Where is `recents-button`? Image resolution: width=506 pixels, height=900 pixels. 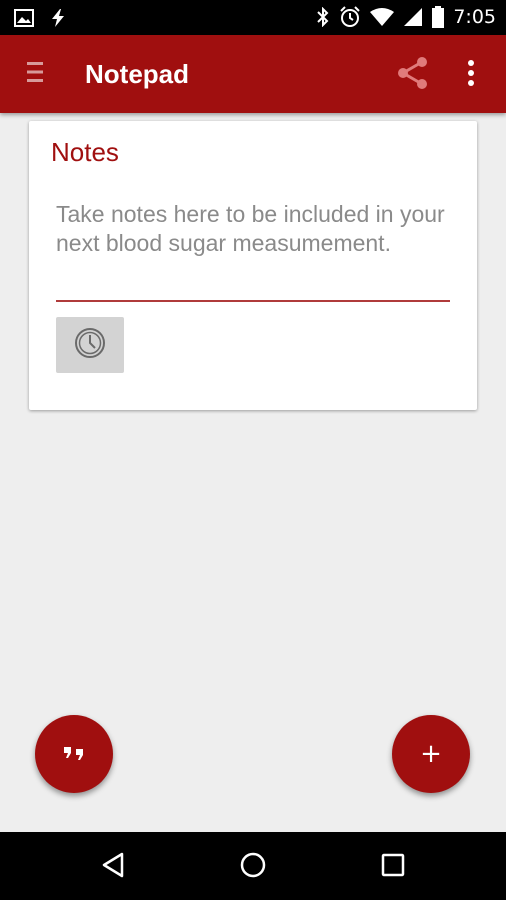 recents-button is located at coordinates (393, 867).